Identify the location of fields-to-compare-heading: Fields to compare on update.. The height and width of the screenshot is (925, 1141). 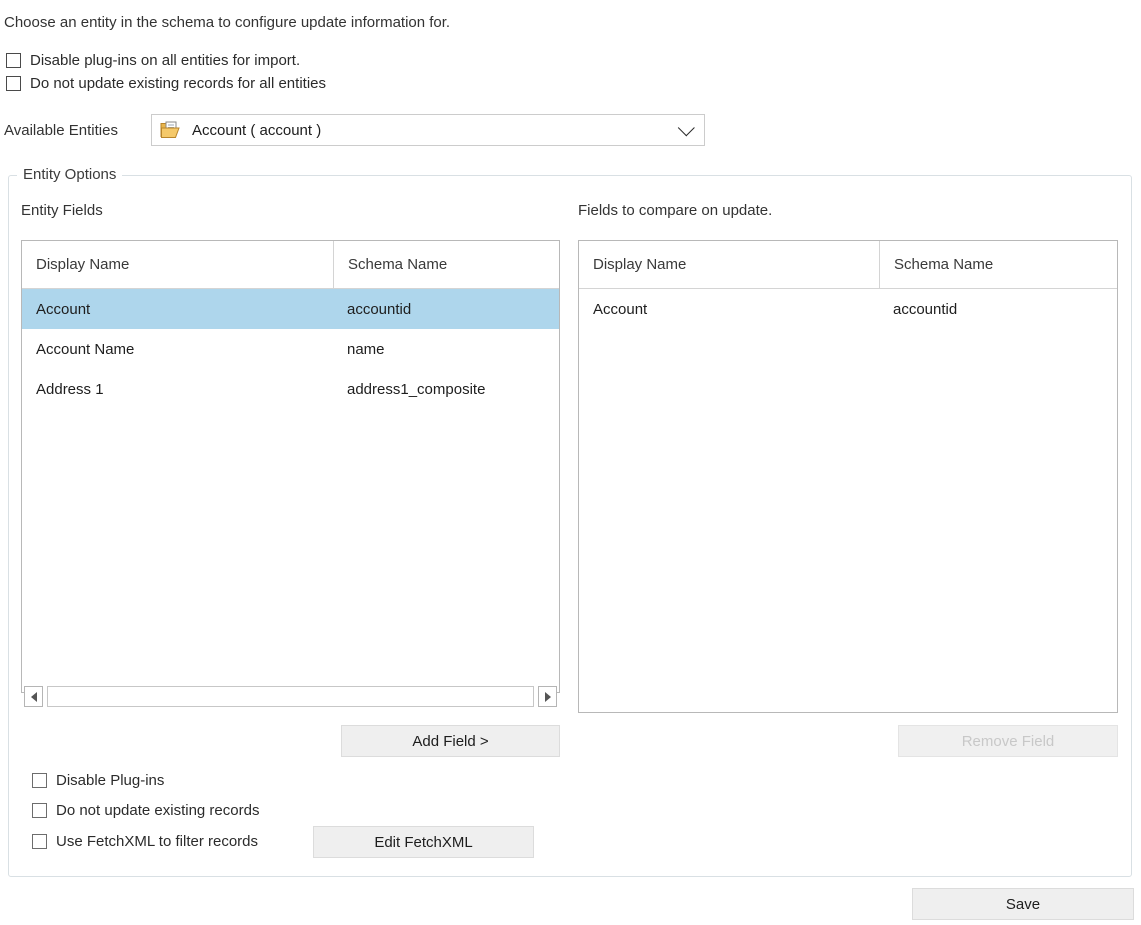
(675, 210).